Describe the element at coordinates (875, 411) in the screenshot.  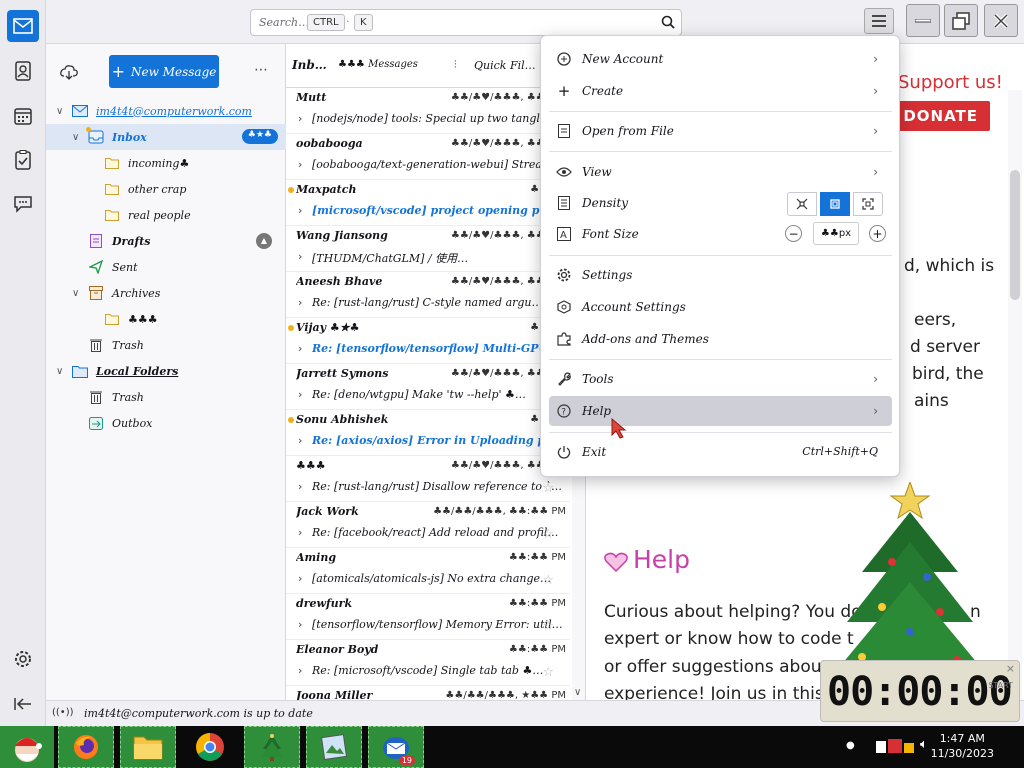
I see `chevron-right-icon: ›` at that location.